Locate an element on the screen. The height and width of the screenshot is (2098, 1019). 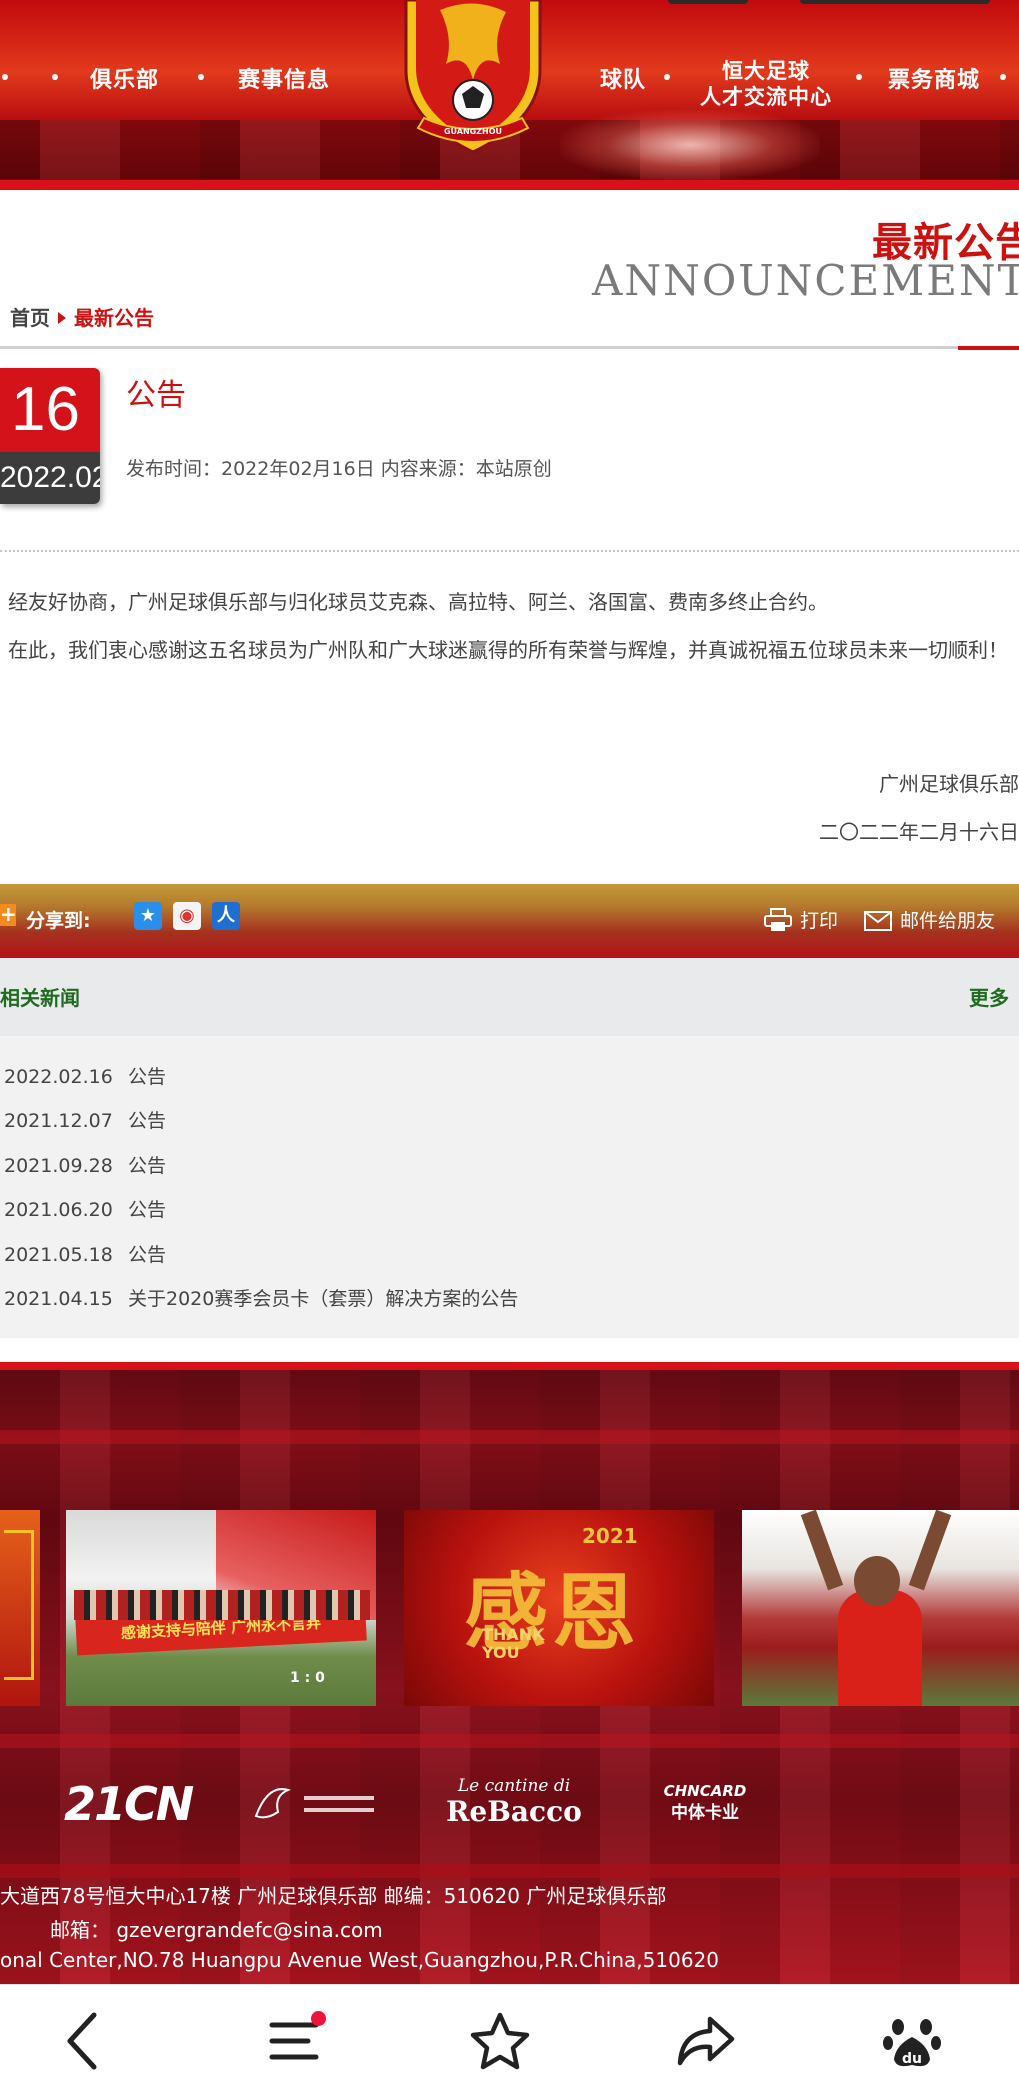
footer-email: 邮箱： gzevergrandefc@sina.com is located at coordinates (216, 1928).